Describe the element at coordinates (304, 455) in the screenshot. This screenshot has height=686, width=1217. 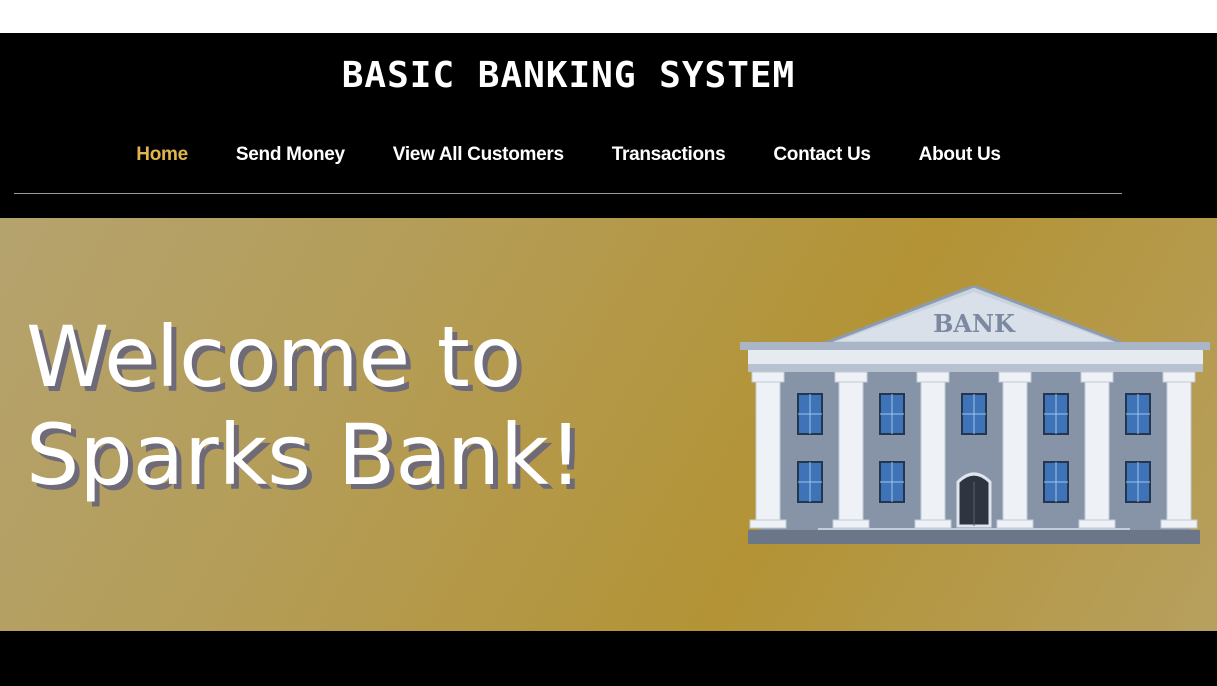
I see `welcome-line-2: Sparks Bank!` at that location.